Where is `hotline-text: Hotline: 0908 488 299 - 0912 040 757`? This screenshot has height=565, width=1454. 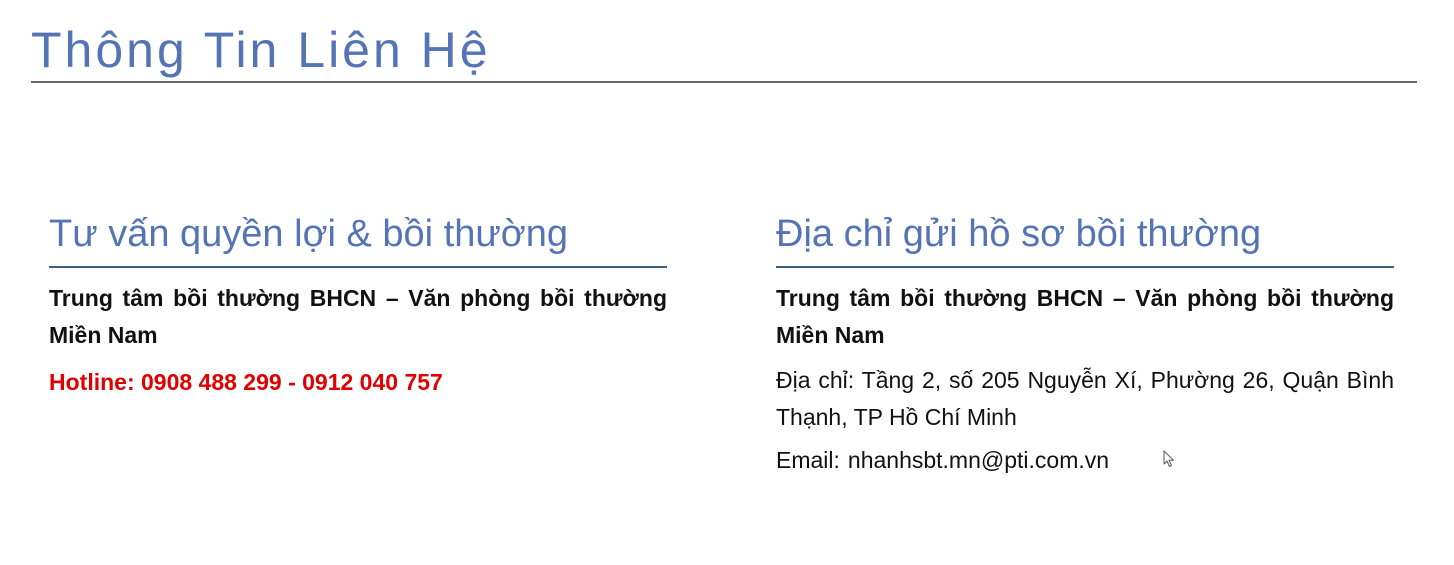 hotline-text: Hotline: 0908 488 299 - 0912 040 757 is located at coordinates (358, 382).